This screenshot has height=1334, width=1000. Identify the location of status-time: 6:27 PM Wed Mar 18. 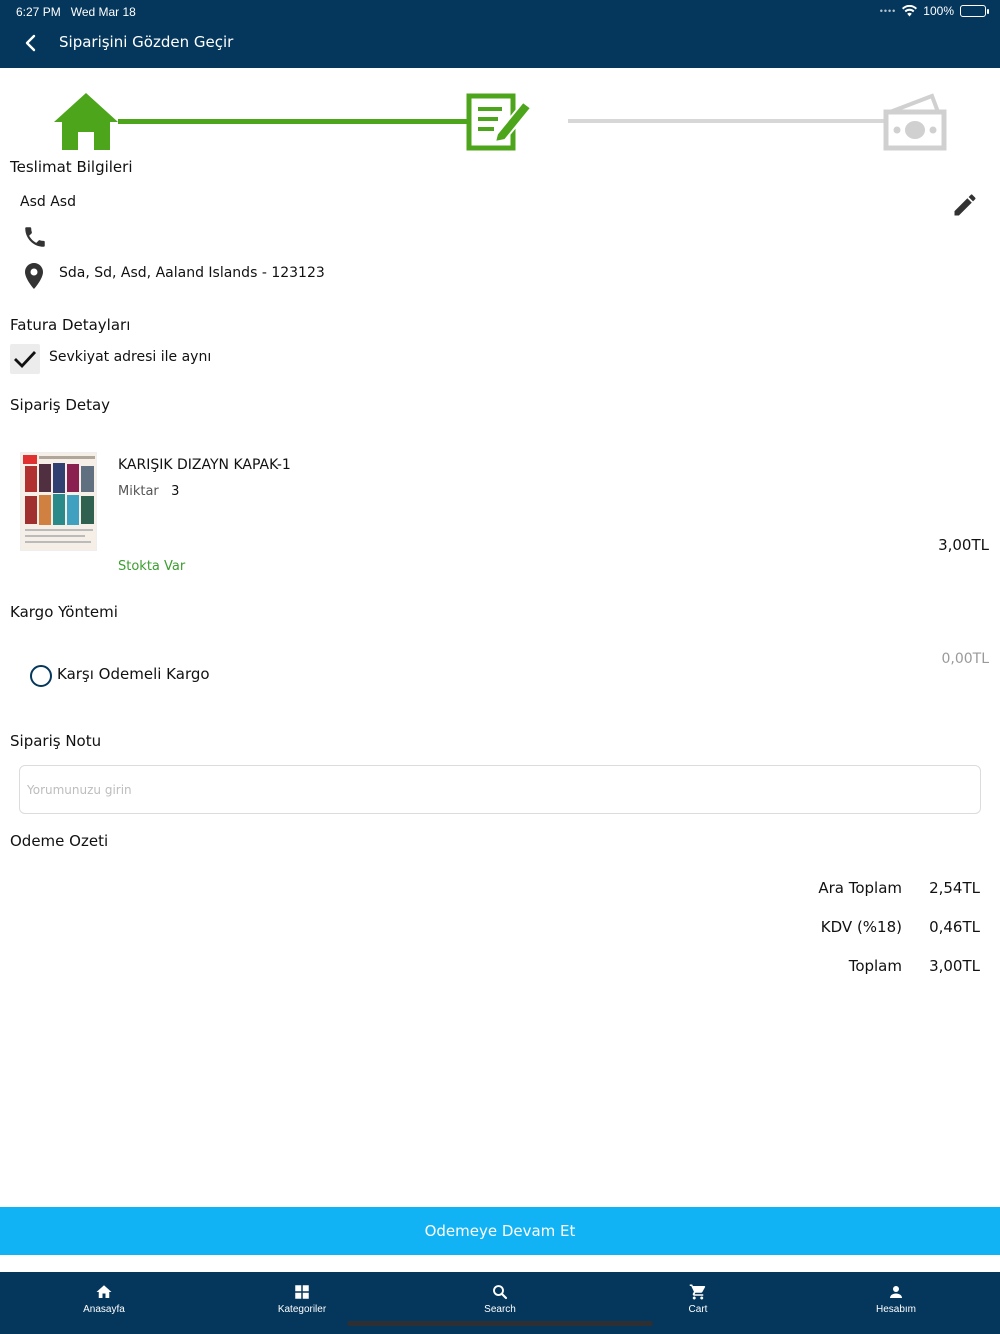
(76, 12).